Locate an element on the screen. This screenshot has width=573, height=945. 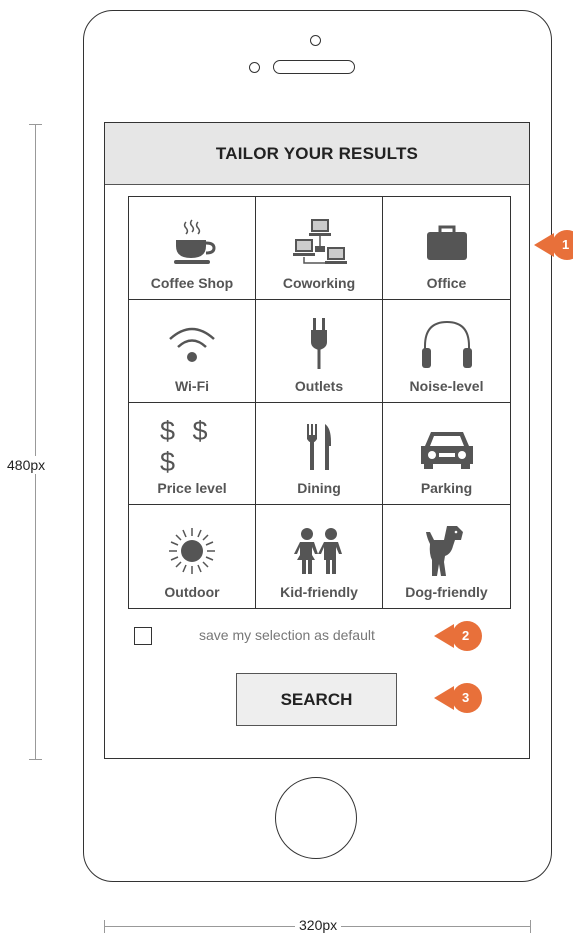
annotation-marker-3-number: 3 is located at coordinates (466, 697).